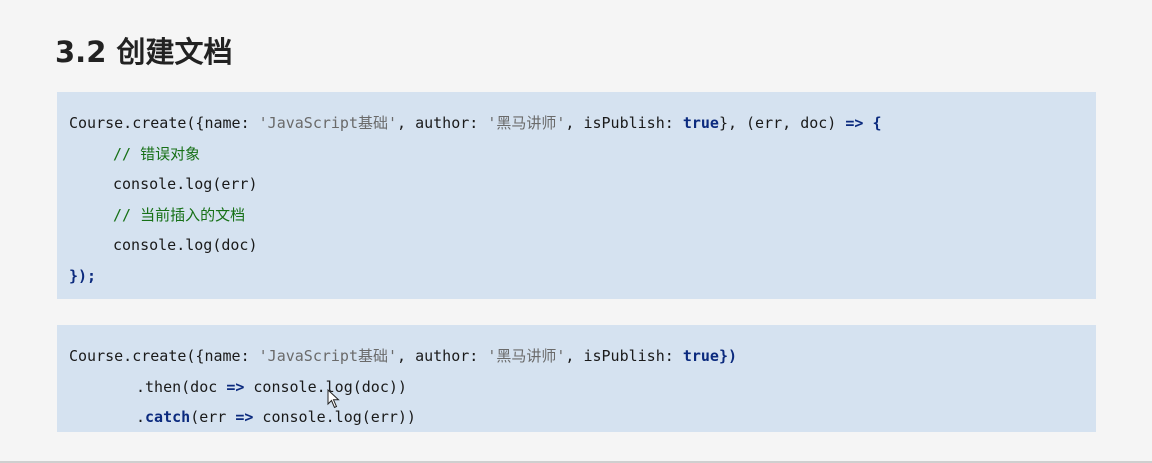  I want to click on code-text: console.log(doc)), so click(325, 386).